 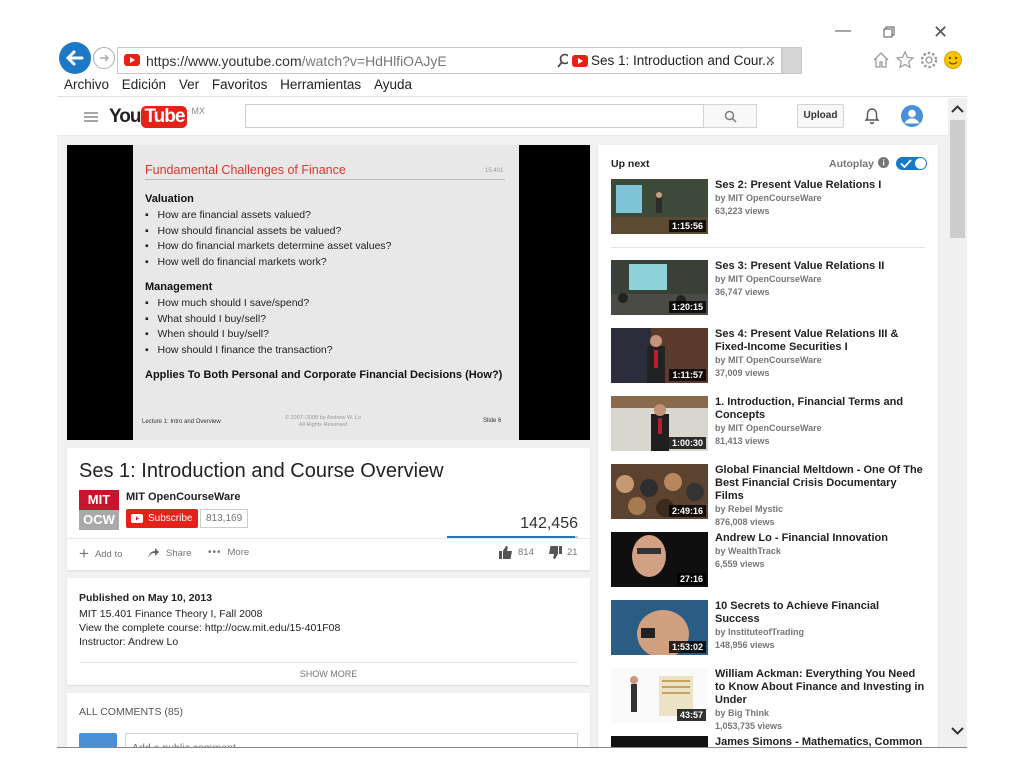 I want to click on notifications-bell-icon, so click(x=872, y=116).